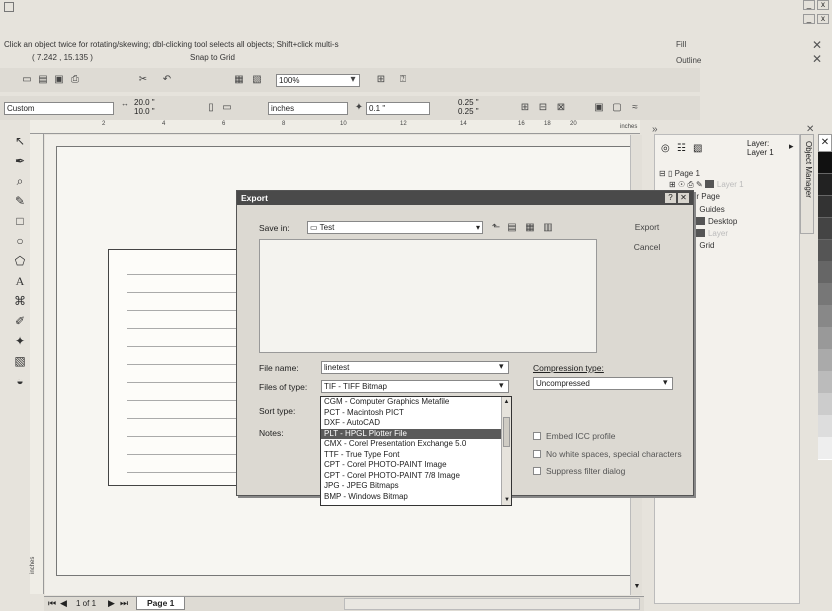 Image resolution: width=832 pixels, height=611 pixels. What do you see at coordinates (506, 402) in the screenshot?
I see `scroll-up-icon: ▲` at bounding box center [506, 402].